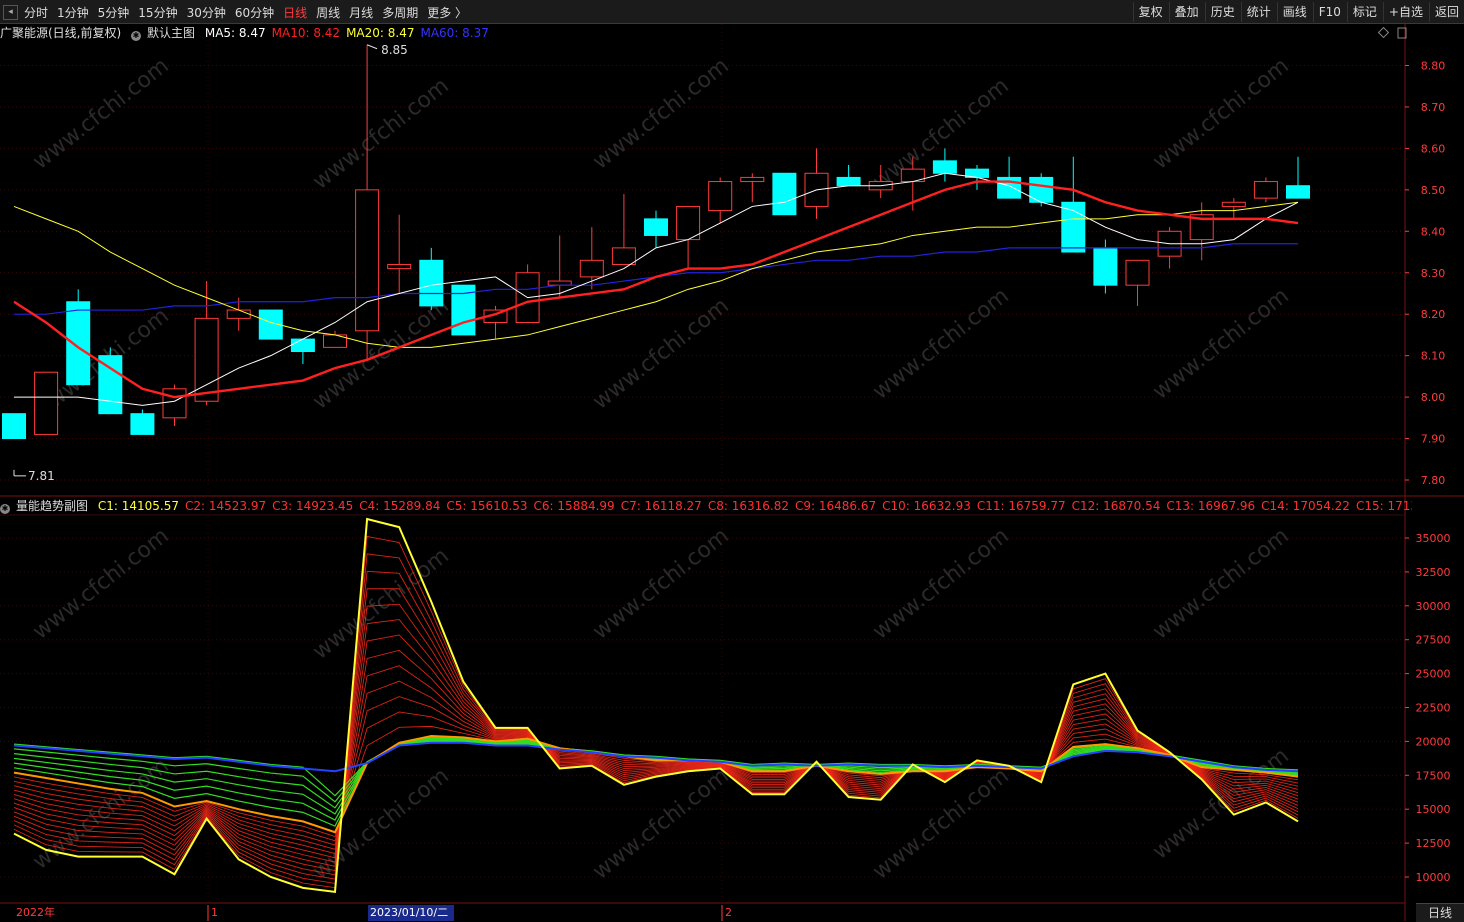  What do you see at coordinates (1433, 843) in the screenshot?
I see `volume-tick-label: 12500` at bounding box center [1433, 843].